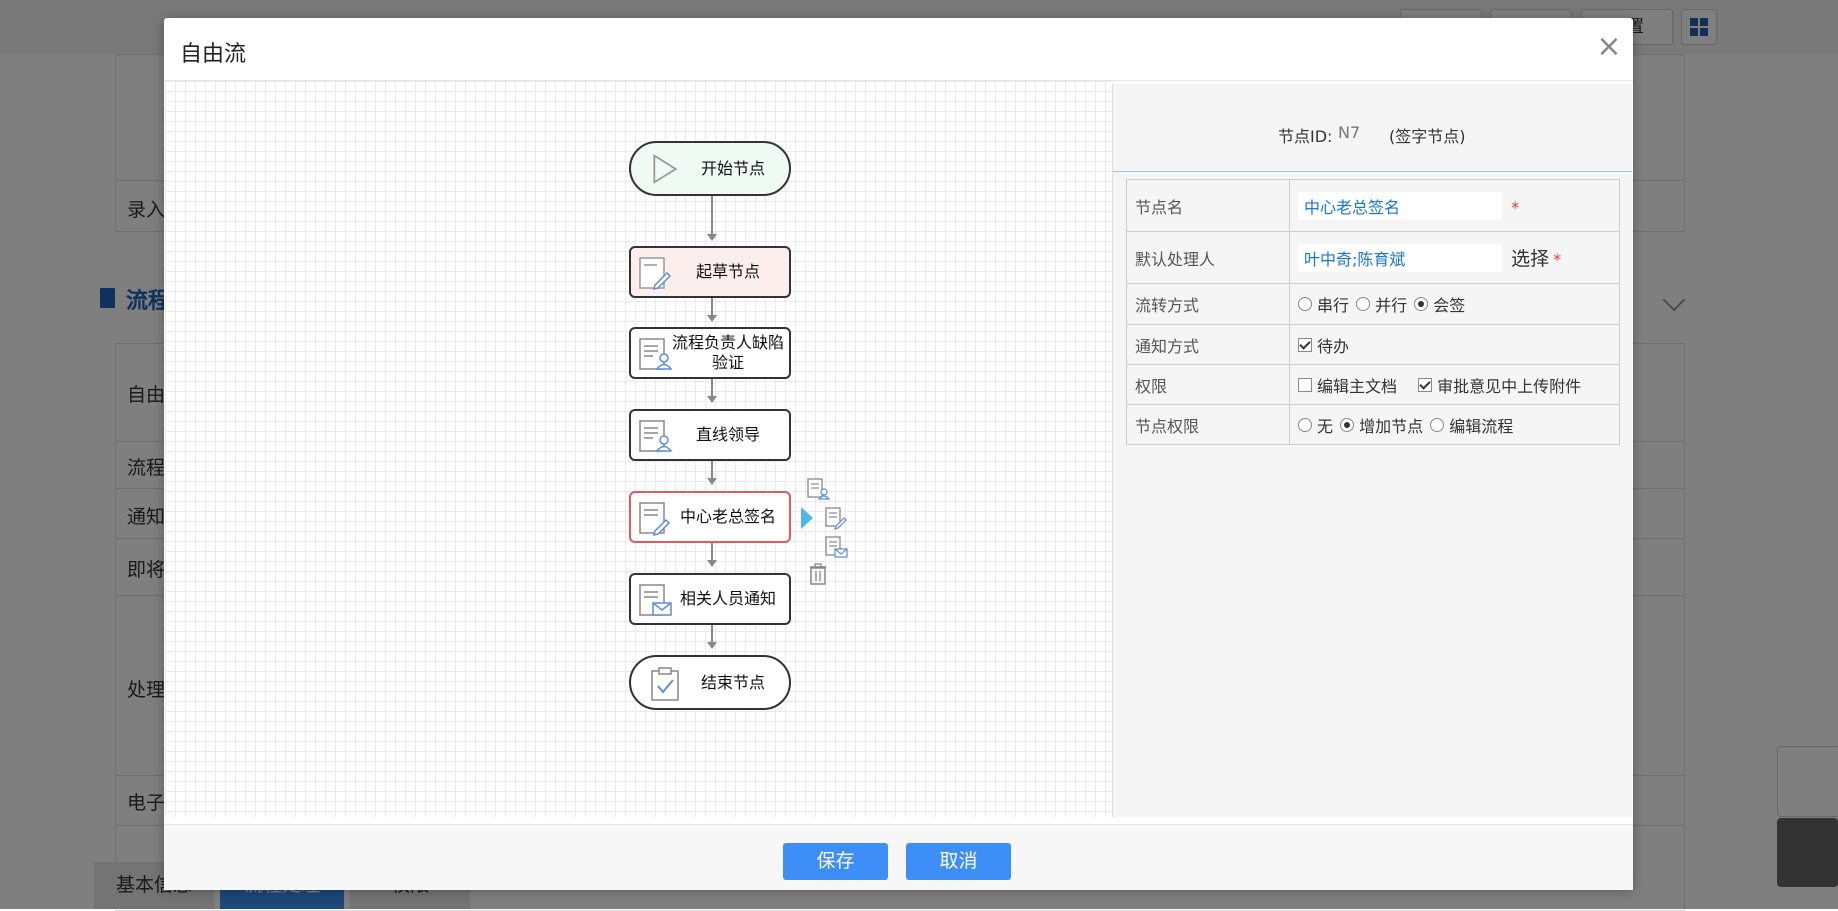 This screenshot has height=911, width=1838. What do you see at coordinates (1333, 305) in the screenshot?
I see `option-label: 串行` at bounding box center [1333, 305].